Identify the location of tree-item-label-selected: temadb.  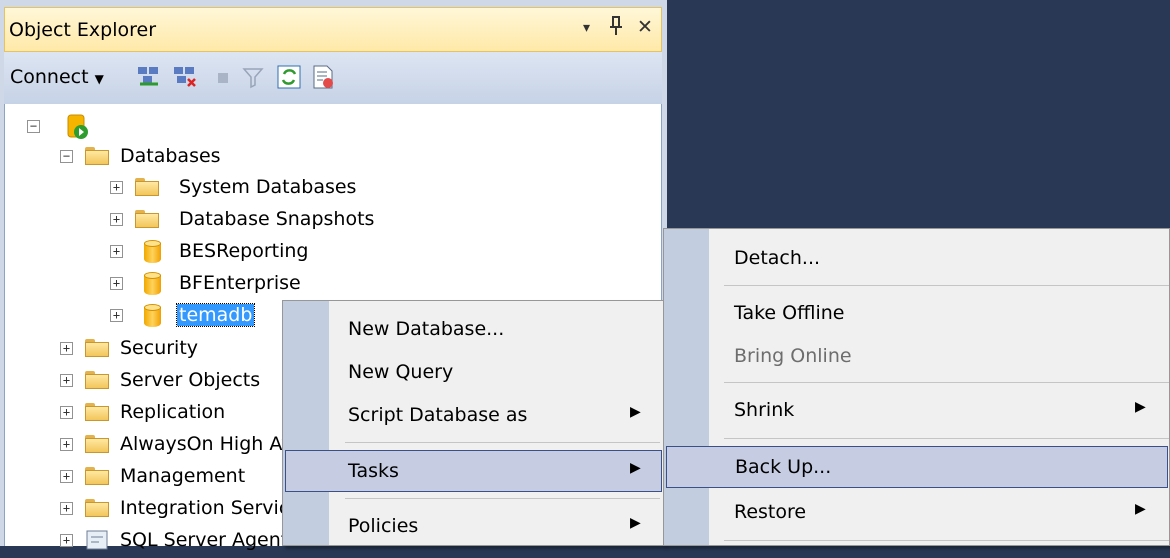
(215, 315).